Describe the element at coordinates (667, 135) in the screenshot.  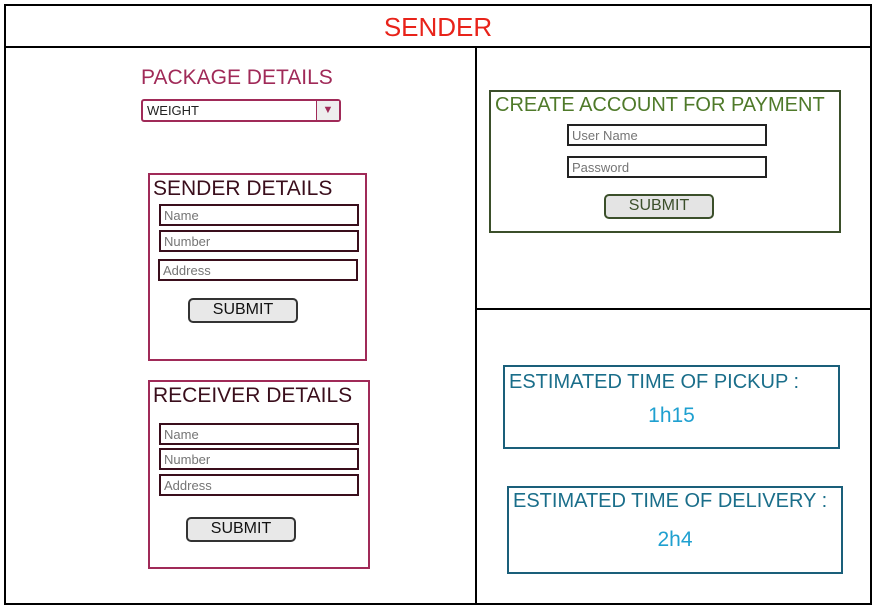
I see `username-input` at that location.